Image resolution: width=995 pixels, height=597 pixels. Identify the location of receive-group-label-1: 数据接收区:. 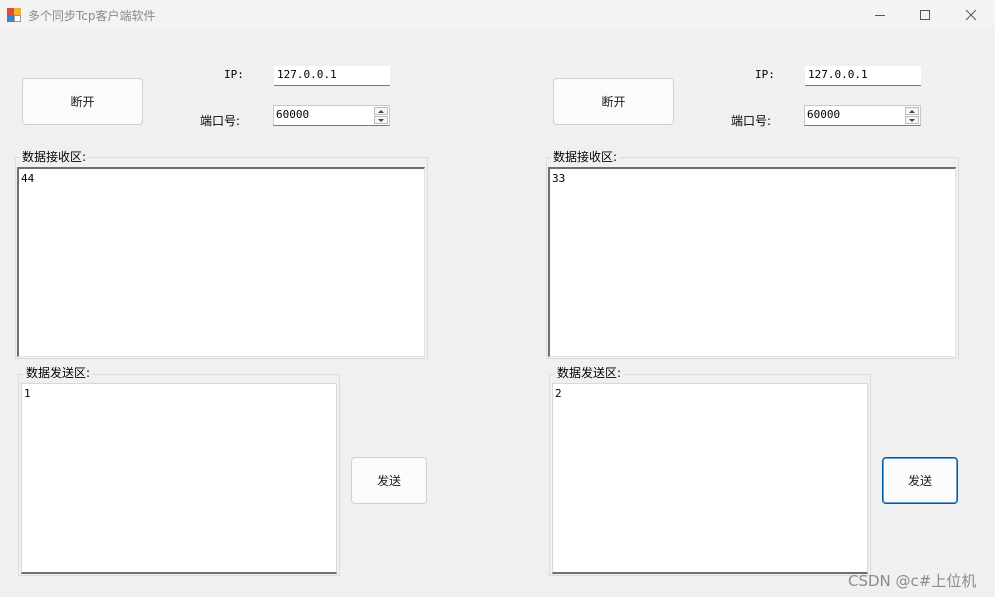
(54, 156).